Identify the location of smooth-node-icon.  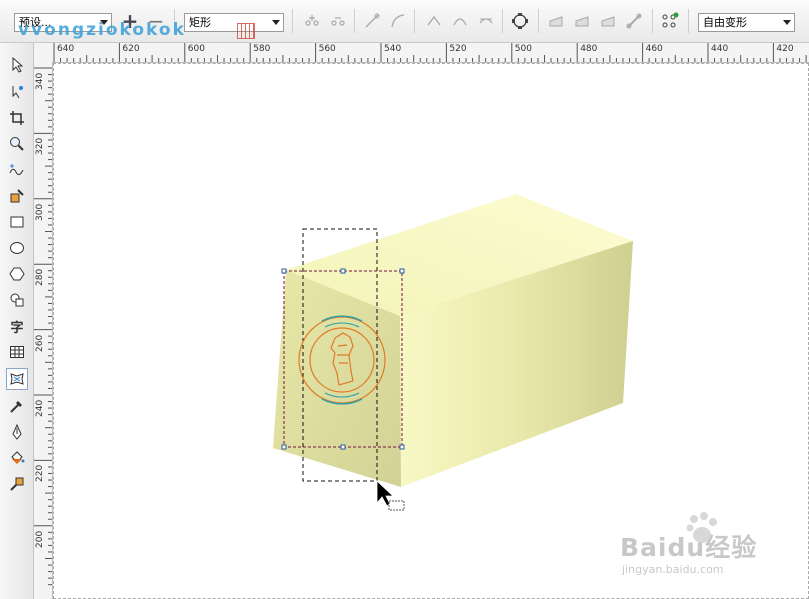
(460, 21).